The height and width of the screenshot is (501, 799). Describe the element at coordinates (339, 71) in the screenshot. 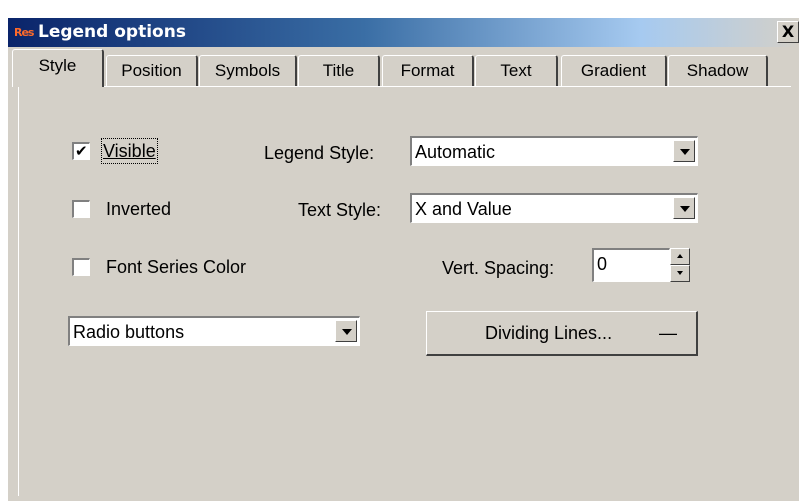

I see `tab-title: Title` at that location.